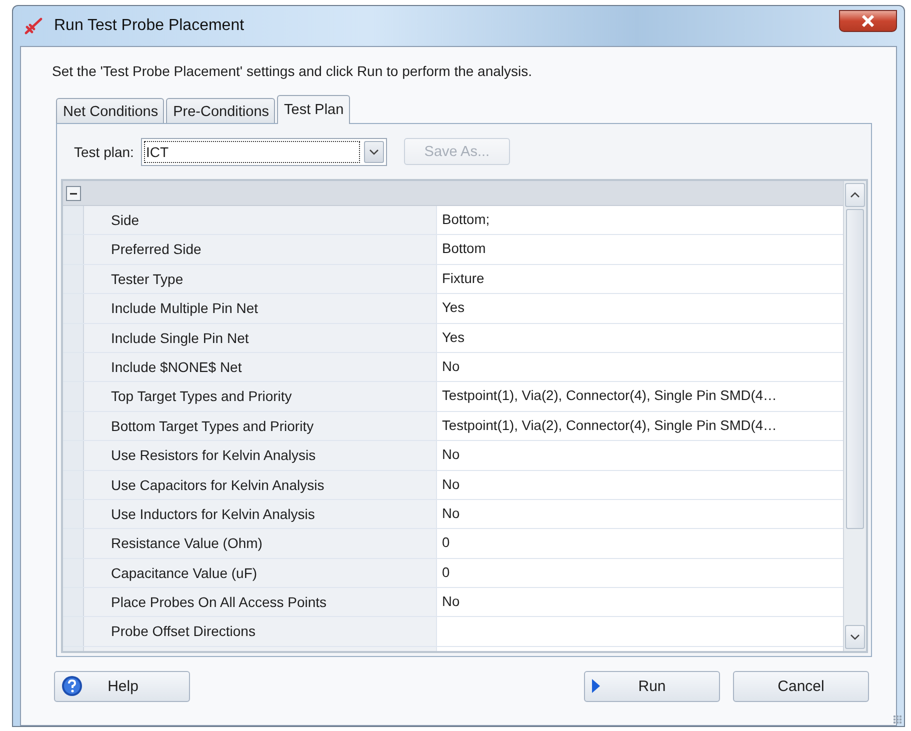 This screenshot has width=911, height=731. Describe the element at coordinates (260, 484) in the screenshot. I see `property-name: Use Capacitors for Kelvin Analysis` at that location.